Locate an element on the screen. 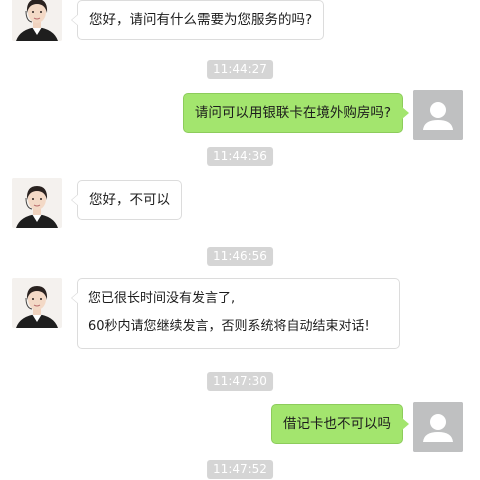 The image size is (480, 480). message-text-line-1: 您已很长时间没有发言了, is located at coordinates (162, 298).